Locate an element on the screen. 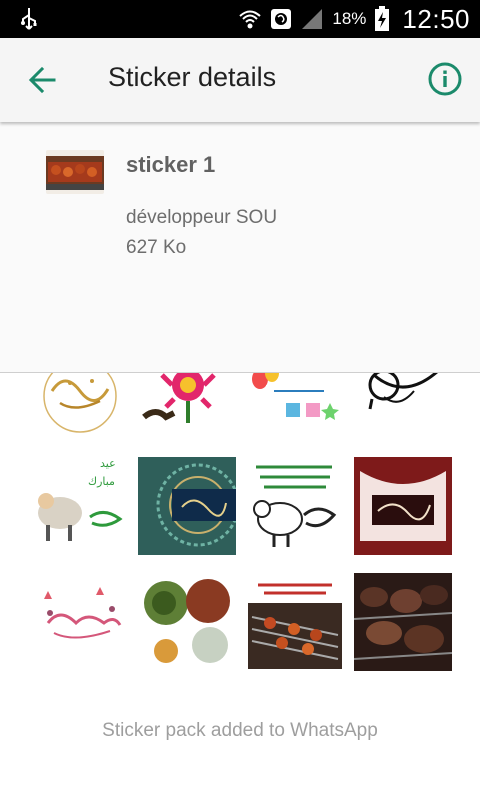 The height and width of the screenshot is (800, 480). back-arrow-icon is located at coordinates (44, 80).